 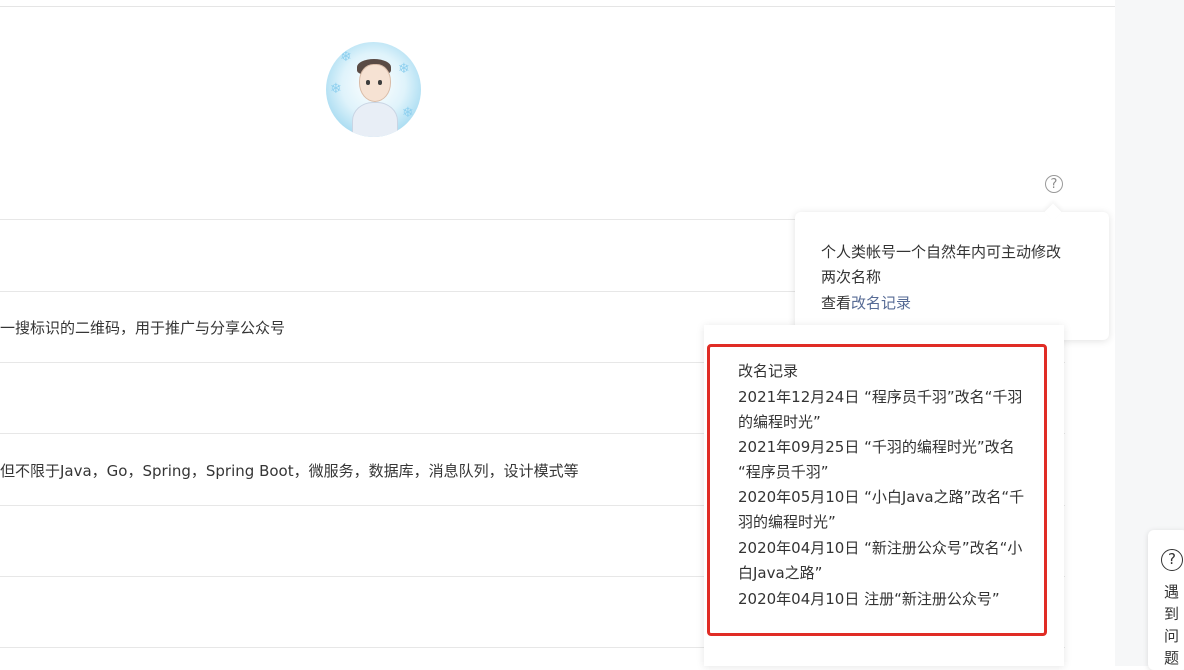 I want to click on view-prefix: 查看, so click(x=836, y=303).